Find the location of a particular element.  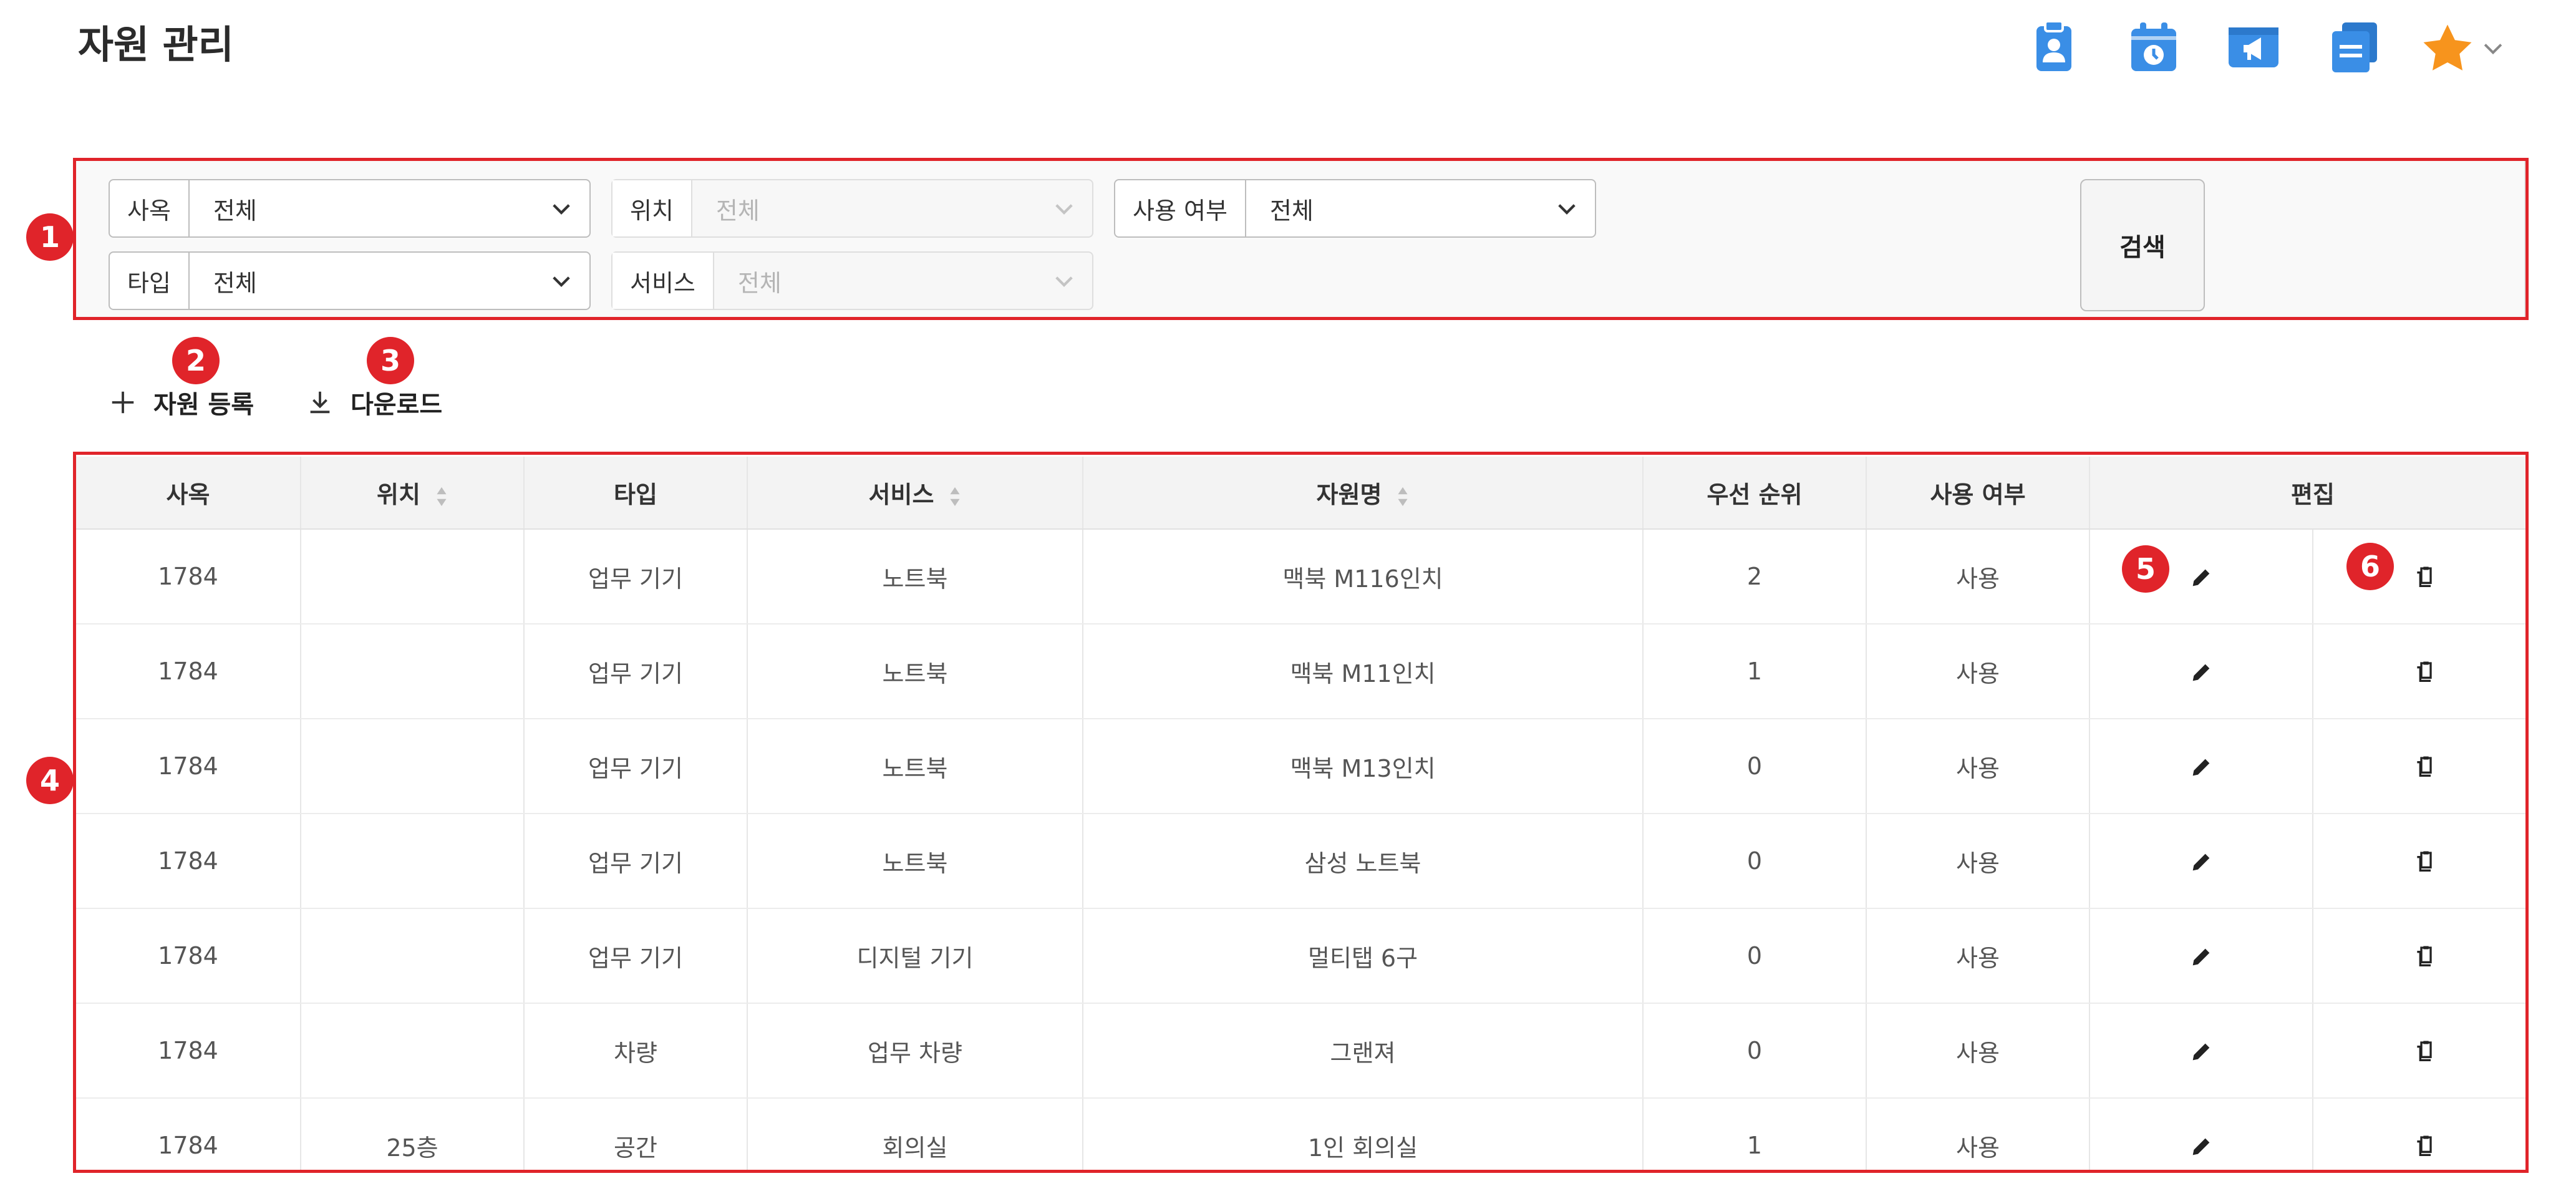

register-resource-button: 자원 등록 is located at coordinates (181, 402).